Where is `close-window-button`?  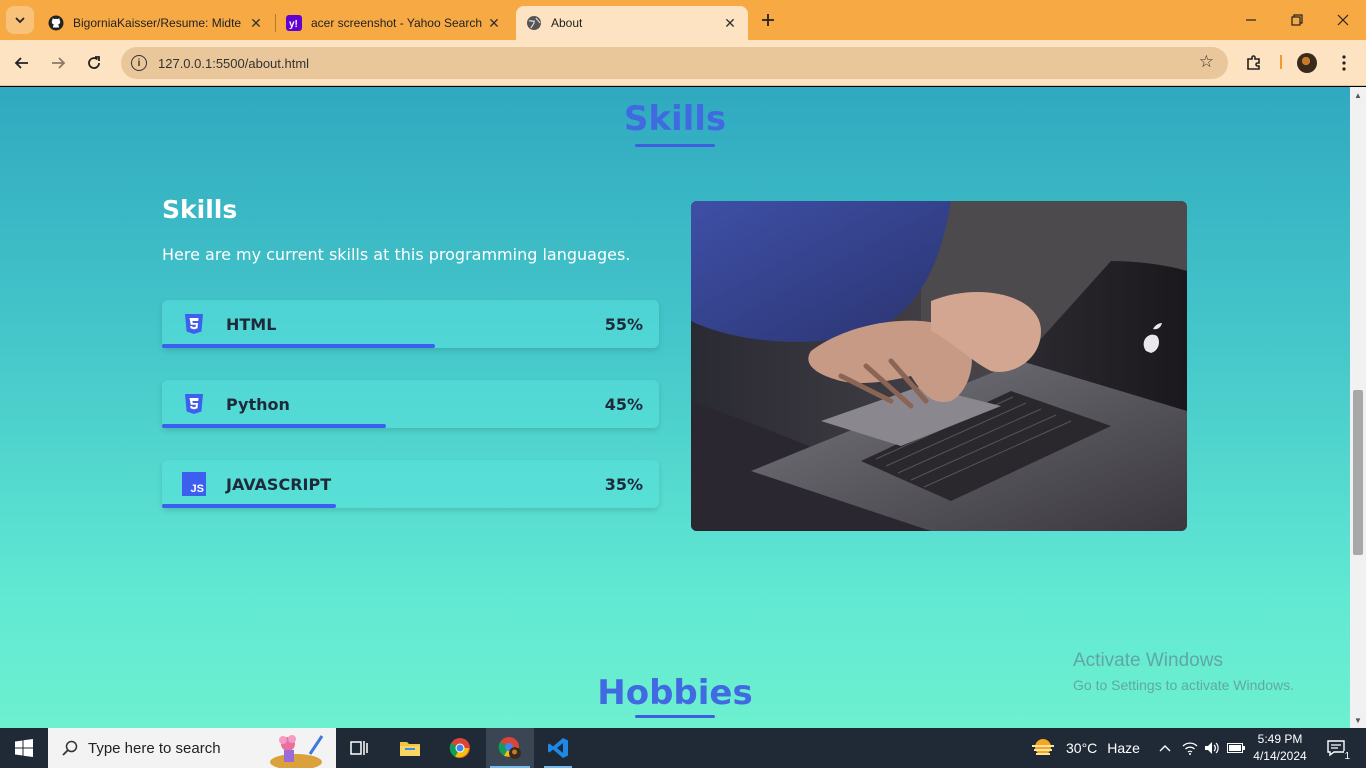 close-window-button is located at coordinates (1343, 20).